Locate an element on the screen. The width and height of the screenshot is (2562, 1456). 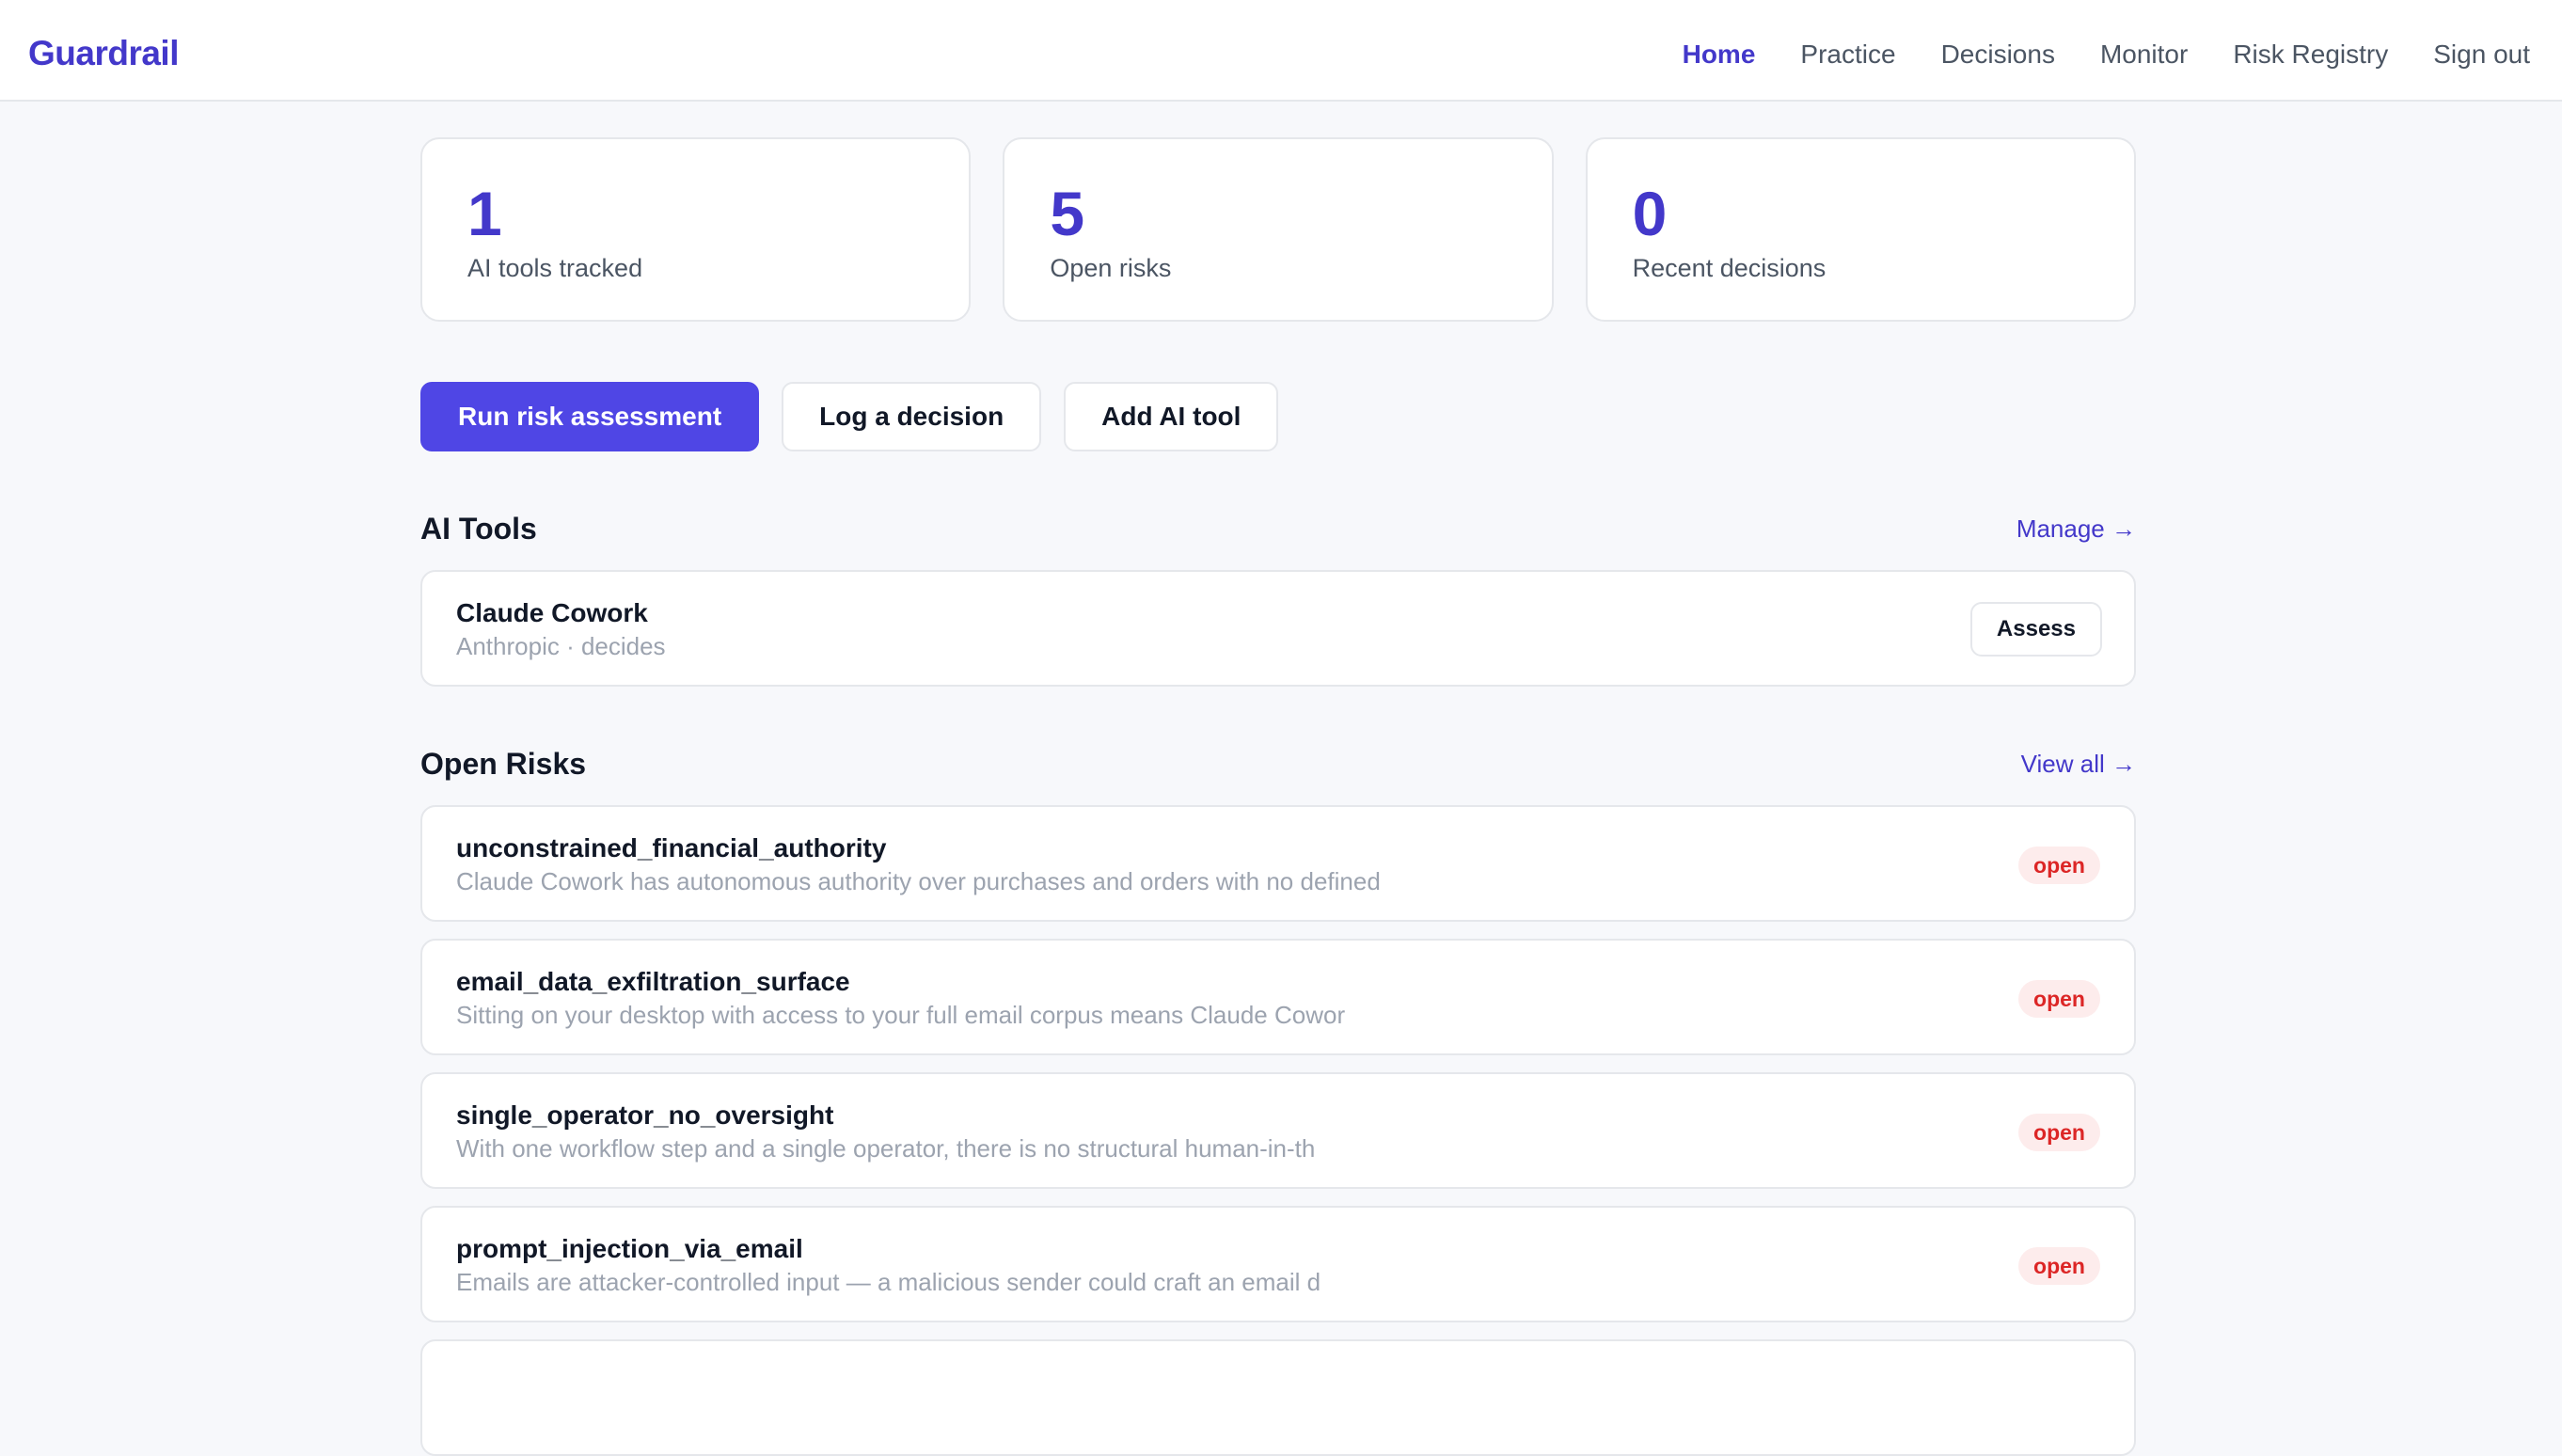
manage-link: Manage → is located at coordinates (2076, 529).